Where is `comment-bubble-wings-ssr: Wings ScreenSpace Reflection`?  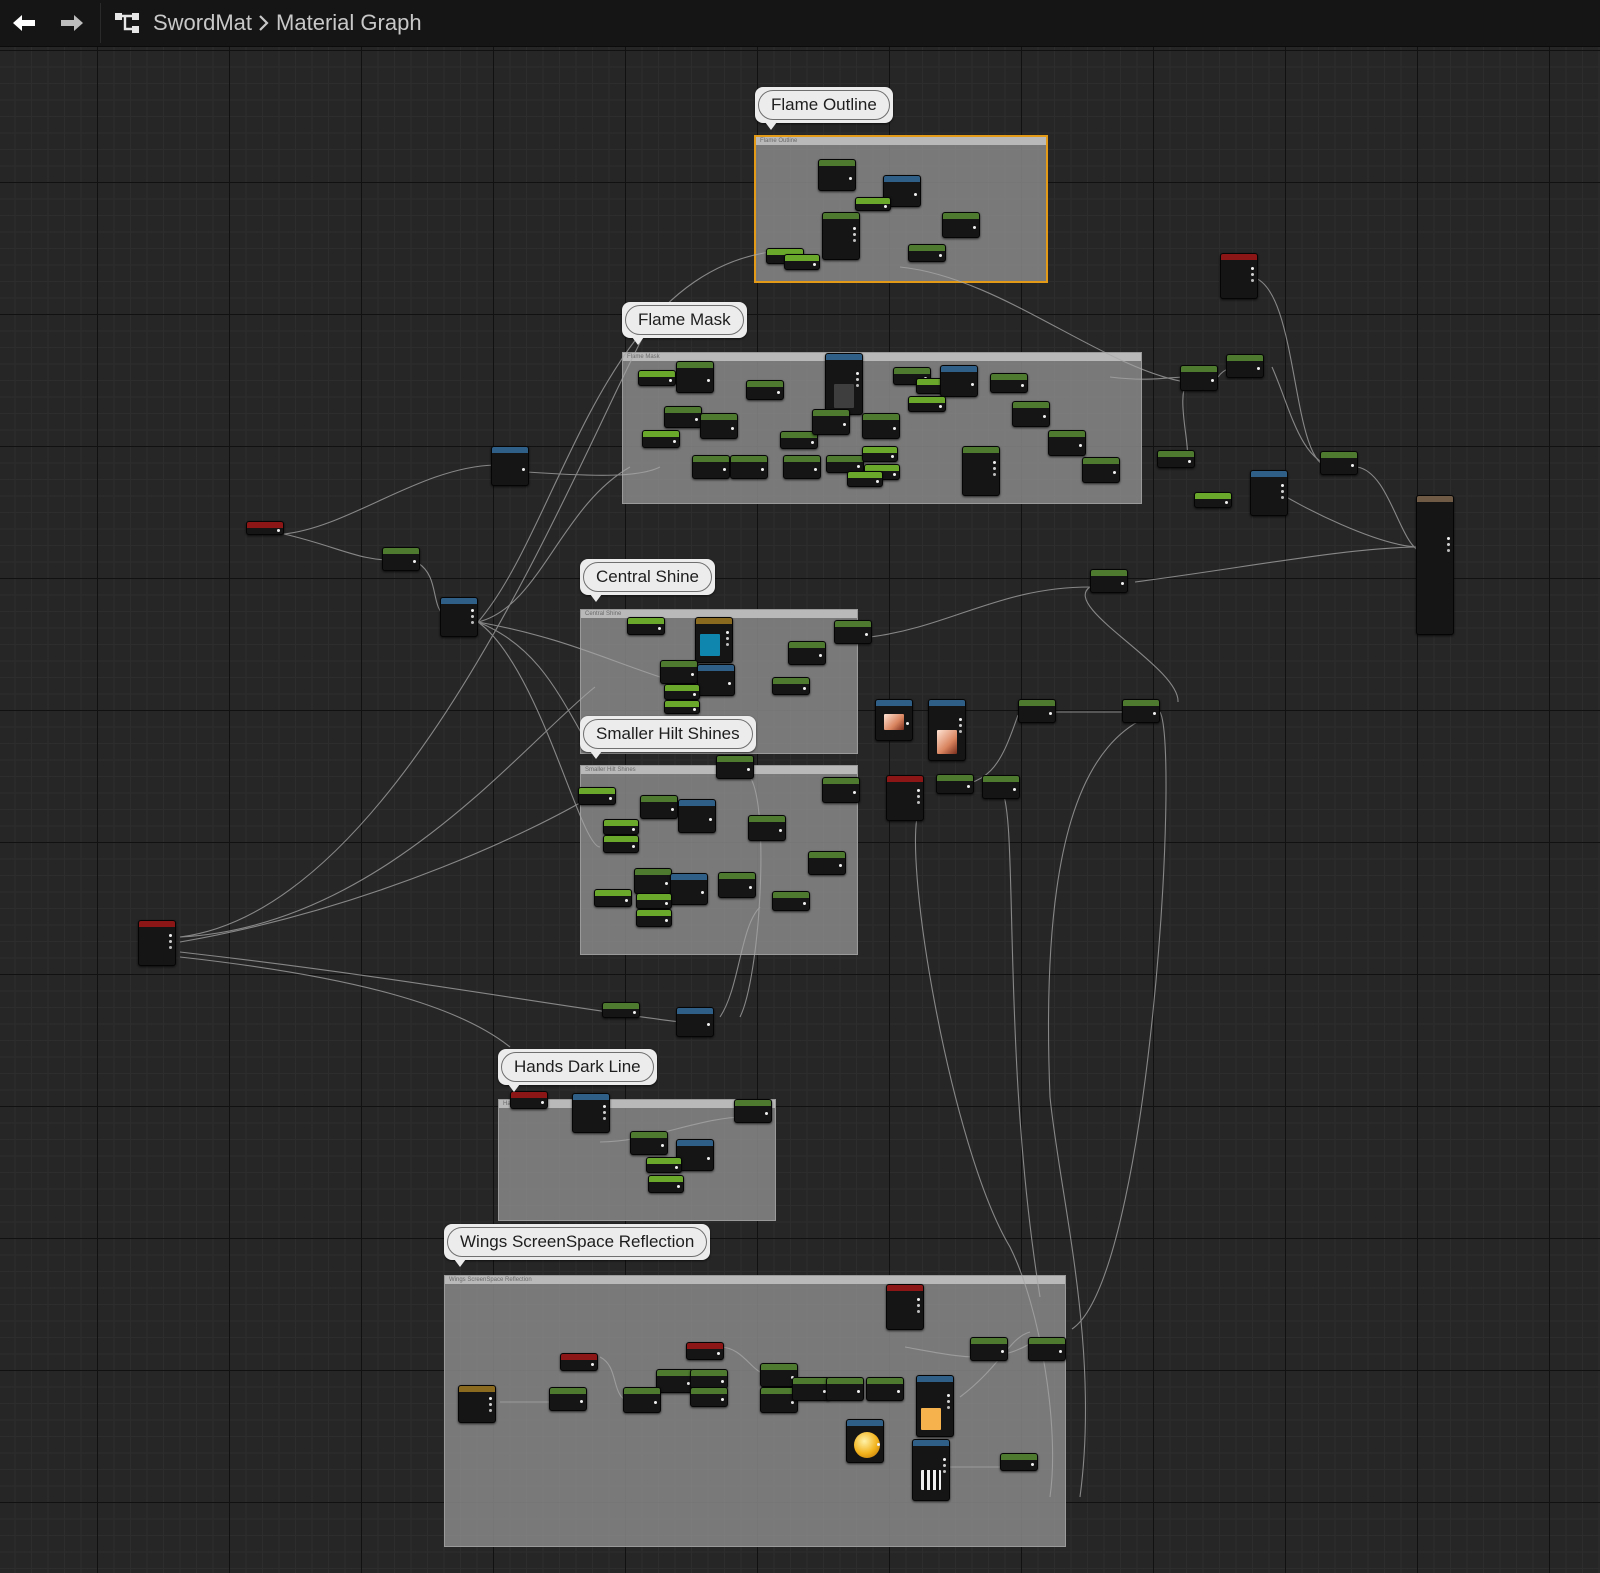 comment-bubble-wings-ssr: Wings ScreenSpace Reflection is located at coordinates (577, 1245).